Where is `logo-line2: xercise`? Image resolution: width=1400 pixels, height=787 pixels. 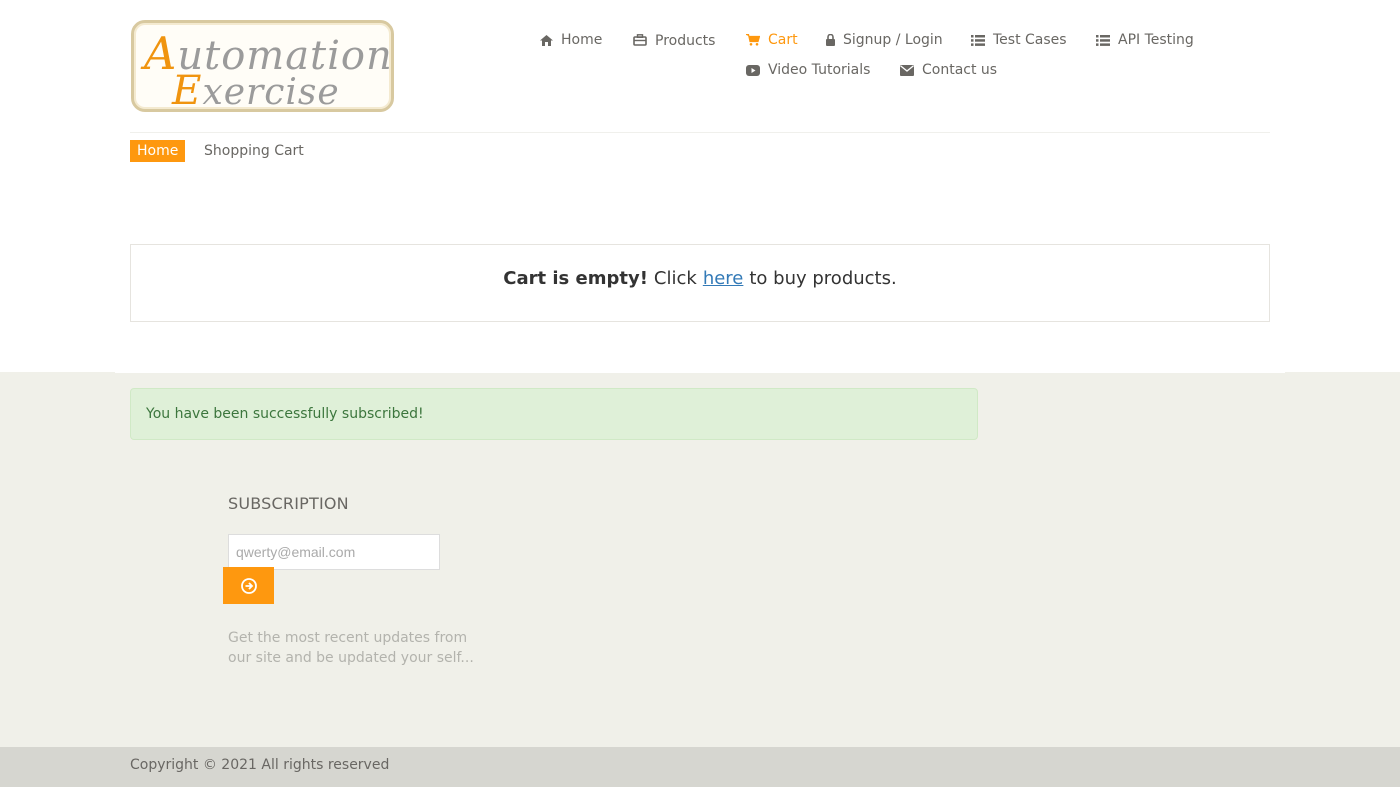
logo-line2: xercise is located at coordinates (271, 92).